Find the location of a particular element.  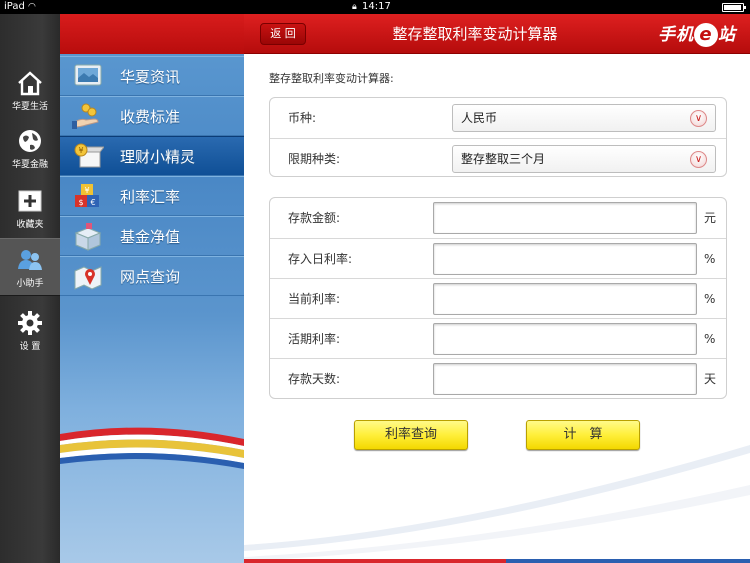

battery-icon is located at coordinates (734, 7).